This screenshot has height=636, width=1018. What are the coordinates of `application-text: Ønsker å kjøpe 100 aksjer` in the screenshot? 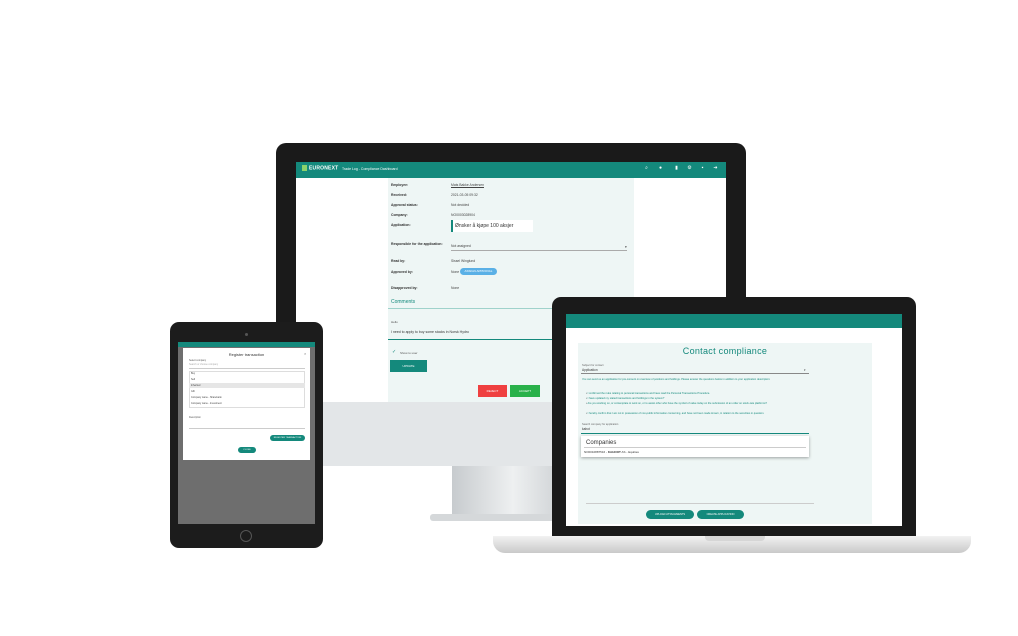 It's located at (484, 226).